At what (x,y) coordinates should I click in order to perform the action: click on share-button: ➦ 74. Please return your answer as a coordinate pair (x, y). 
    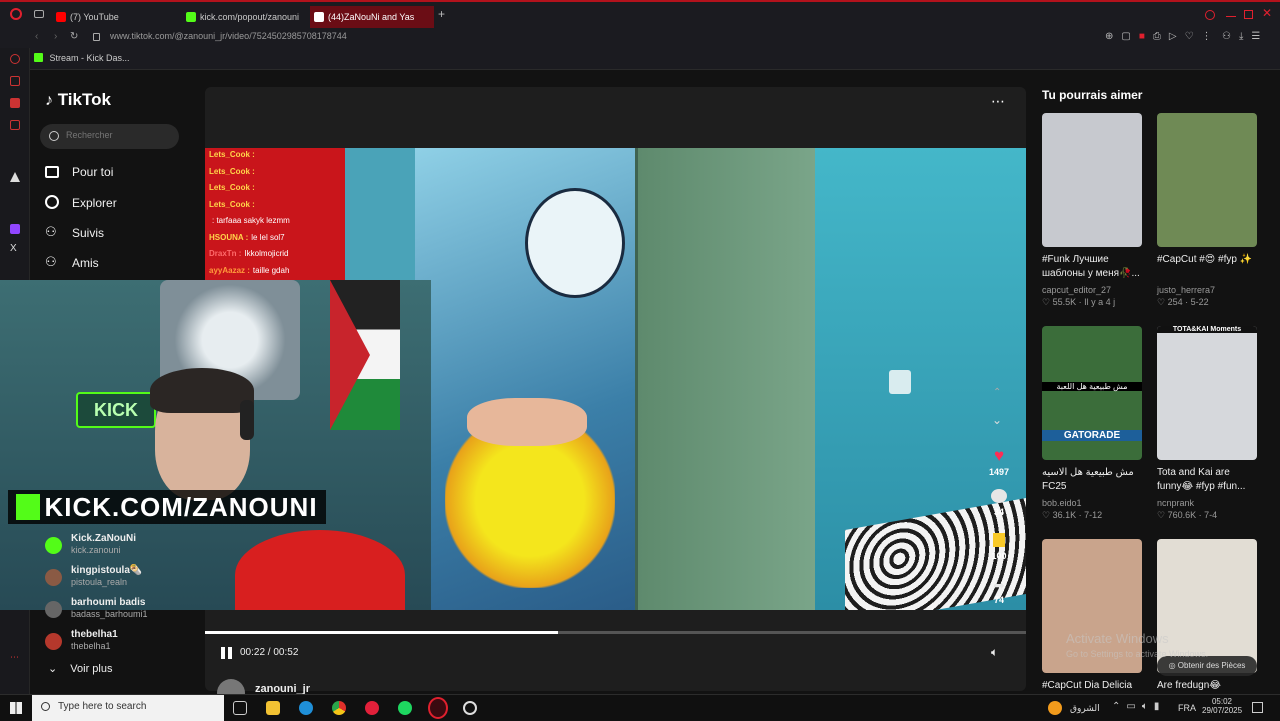
    Looking at the image, I should click on (999, 591).